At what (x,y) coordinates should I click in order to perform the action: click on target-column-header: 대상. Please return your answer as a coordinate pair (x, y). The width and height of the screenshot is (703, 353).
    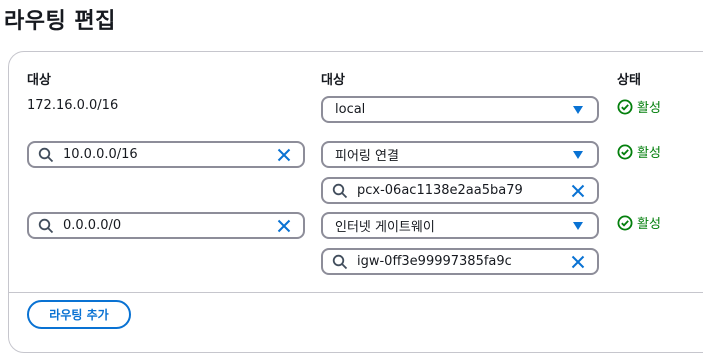
    Looking at the image, I should click on (333, 80).